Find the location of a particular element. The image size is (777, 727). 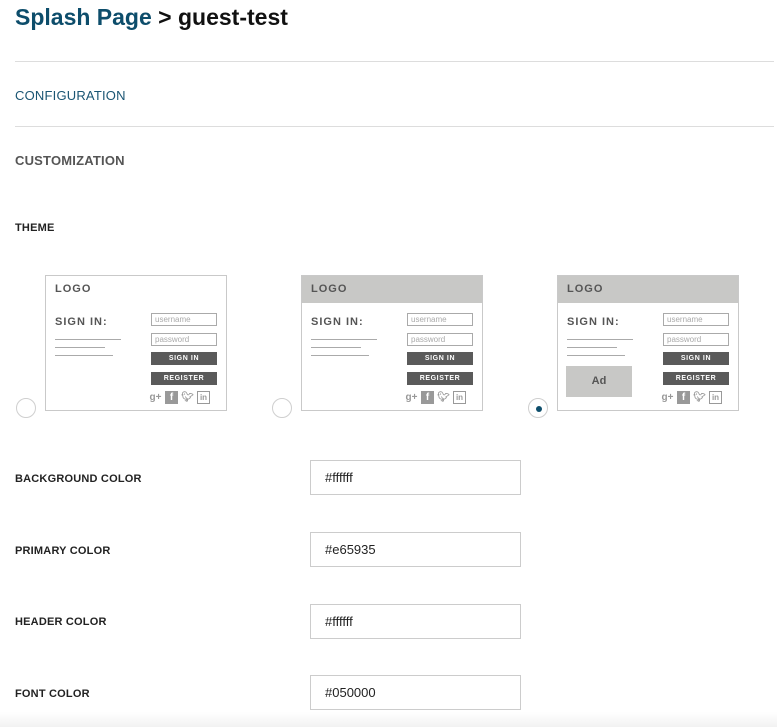

theme-label: THEME is located at coordinates (35, 228).